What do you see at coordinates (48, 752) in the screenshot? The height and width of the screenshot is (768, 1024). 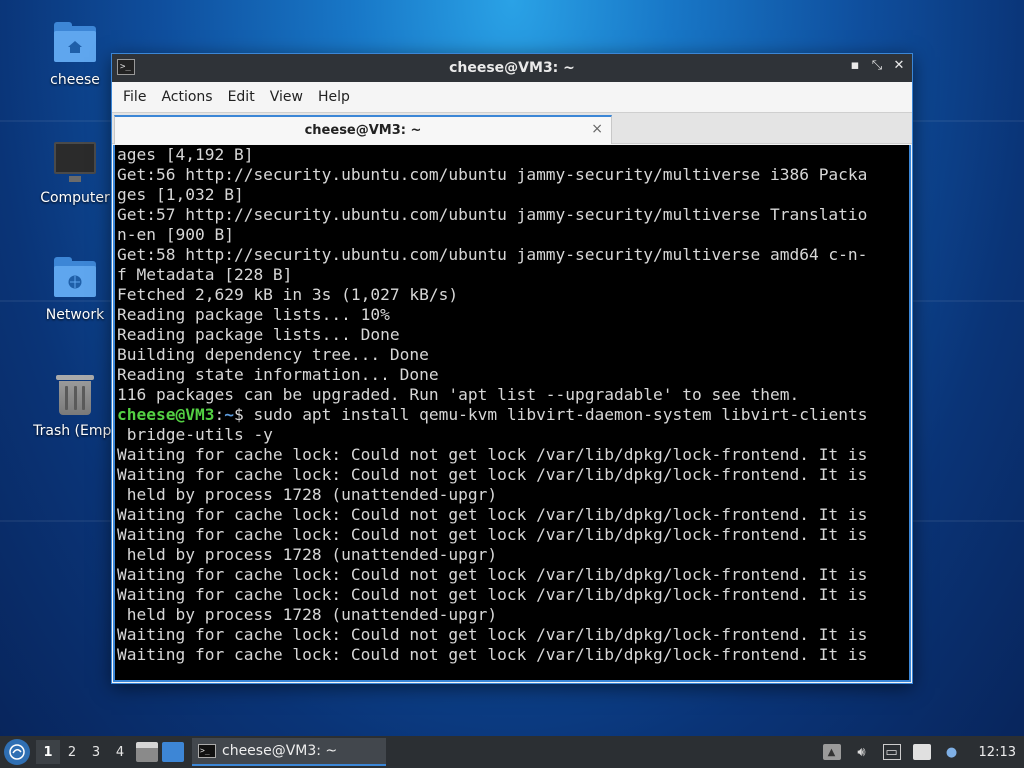 I see `workspace-1: 1` at bounding box center [48, 752].